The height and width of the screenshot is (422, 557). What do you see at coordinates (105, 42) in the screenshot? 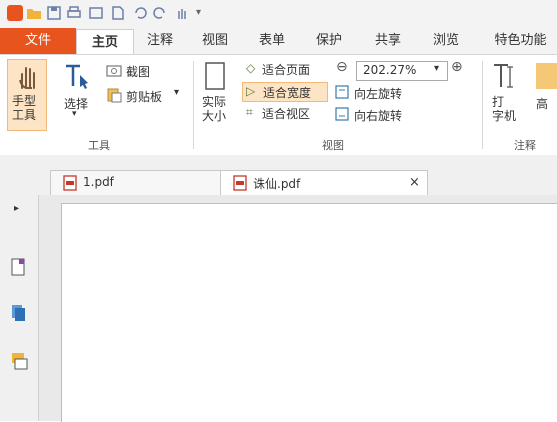
I see `tab-home: 主页` at bounding box center [105, 42].